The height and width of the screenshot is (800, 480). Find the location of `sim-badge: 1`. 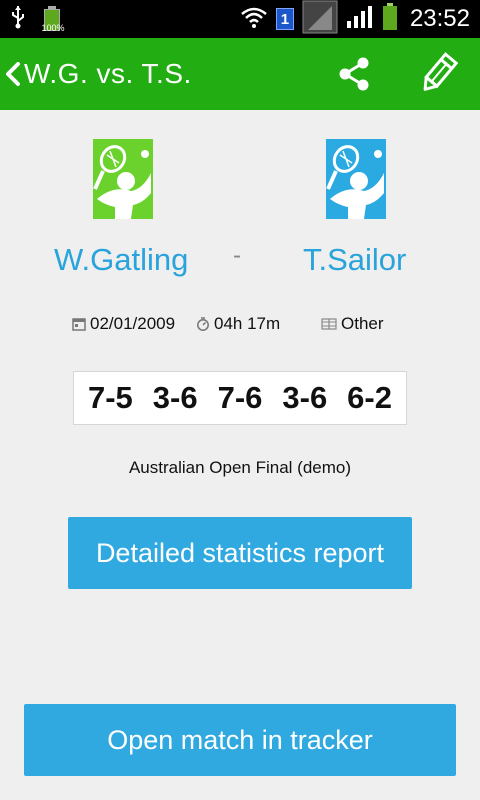

sim-badge: 1 is located at coordinates (284, 19).